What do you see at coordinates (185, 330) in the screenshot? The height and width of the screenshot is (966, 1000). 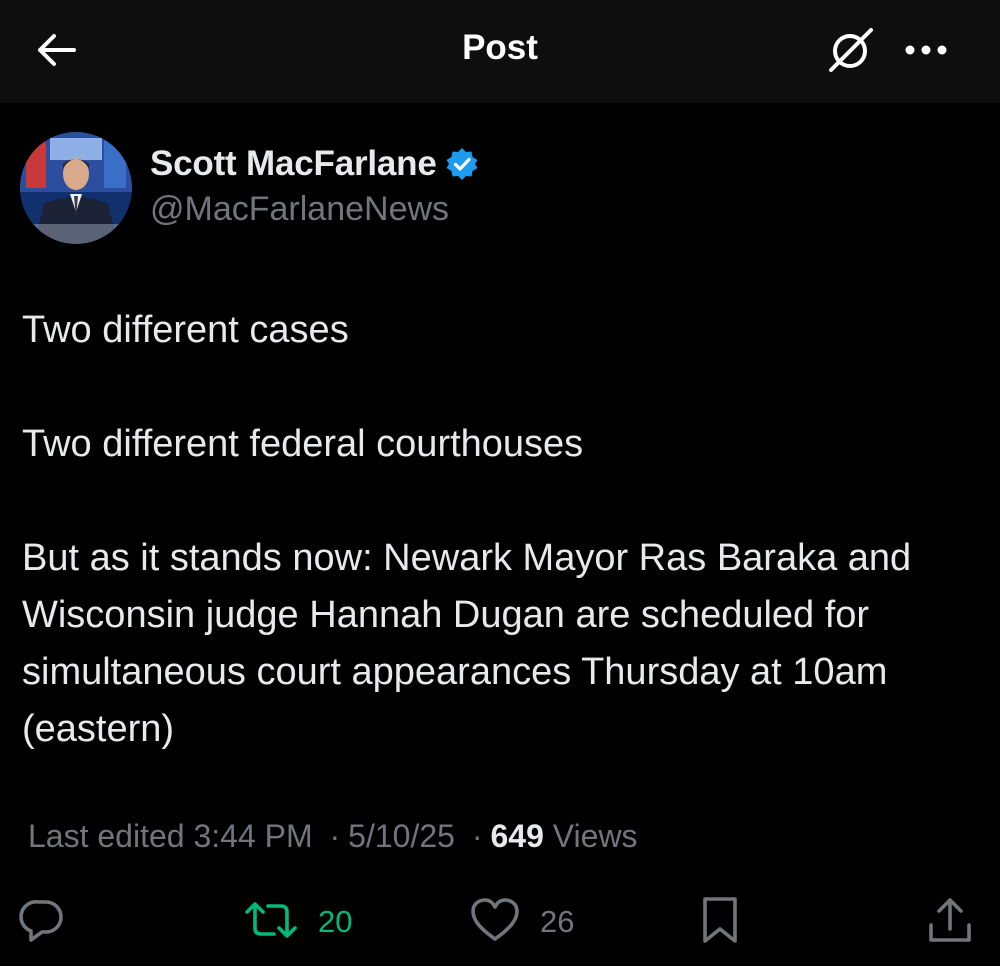 I see `post-paragraph: Two different cases` at bounding box center [185, 330].